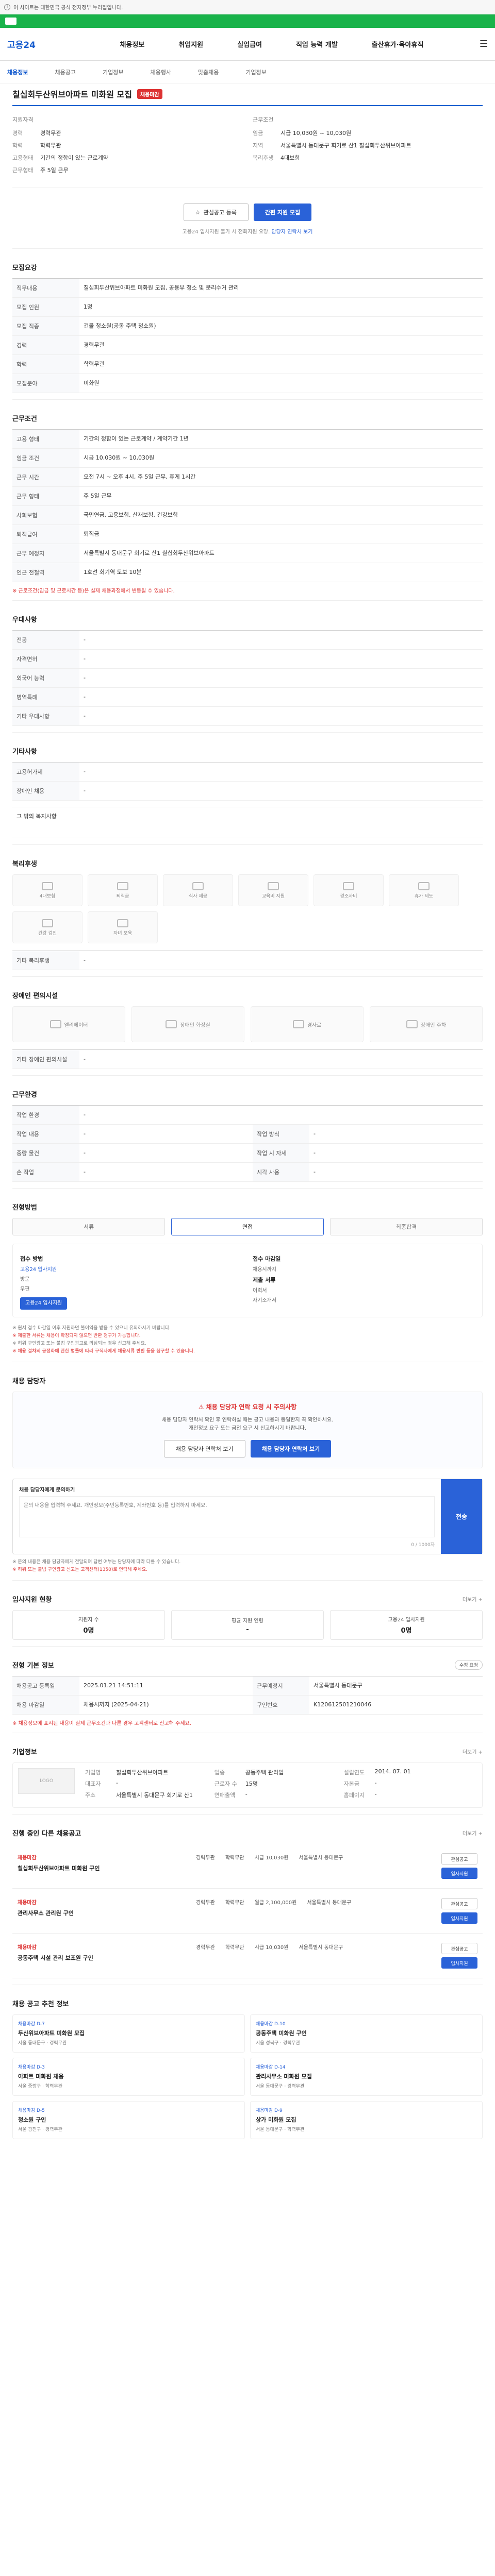 The width and height of the screenshot is (495, 2576). Describe the element at coordinates (247, 1449) in the screenshot. I see `safety-buttons: 채용 담당자 연락처 보기 채용 담당자 연락처 보기` at that location.